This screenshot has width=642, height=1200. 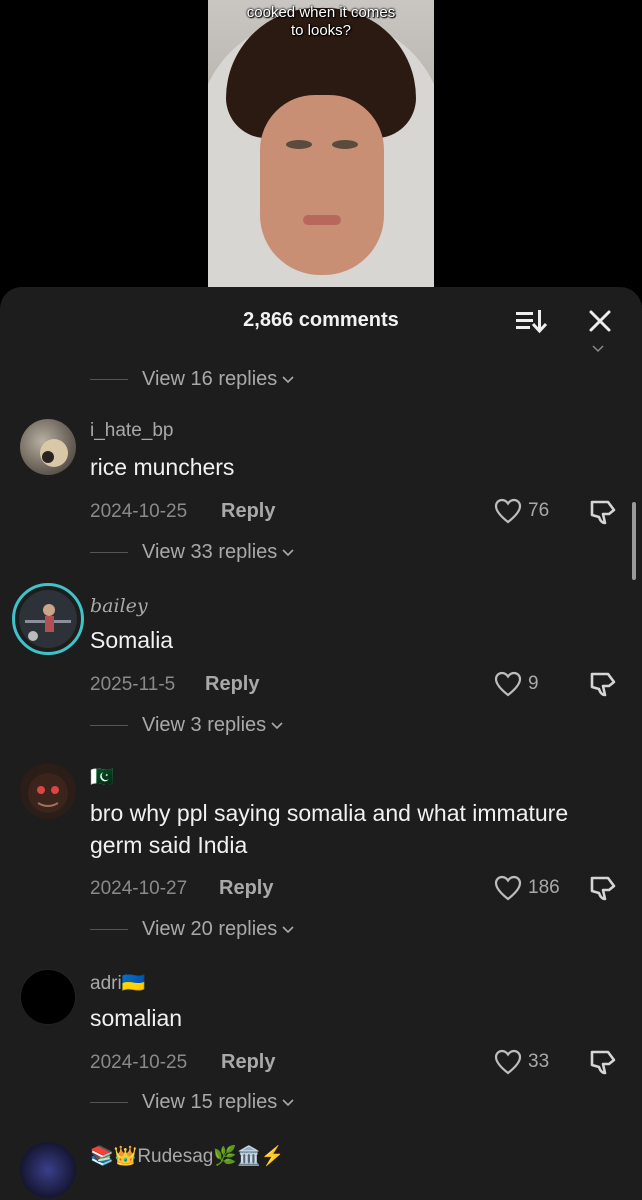 I want to click on caption-line-1: cooked when it comes, so click(x=321, y=12).